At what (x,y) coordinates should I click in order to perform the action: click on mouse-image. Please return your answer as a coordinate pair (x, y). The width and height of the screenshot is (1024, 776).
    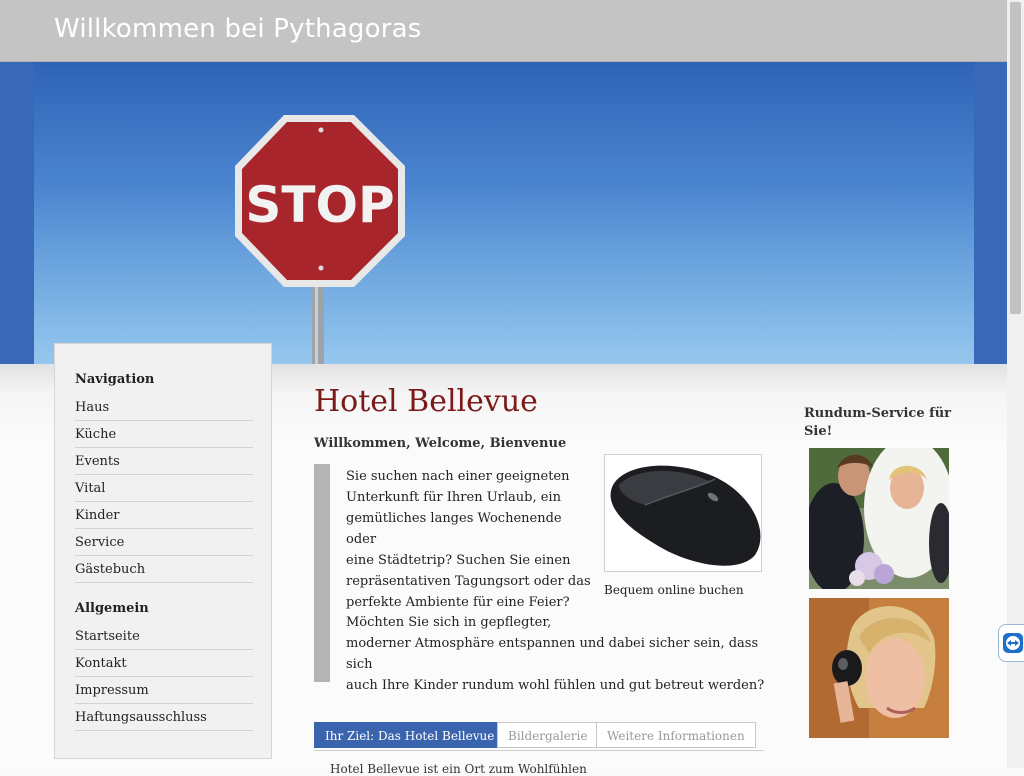
    Looking at the image, I should click on (683, 513).